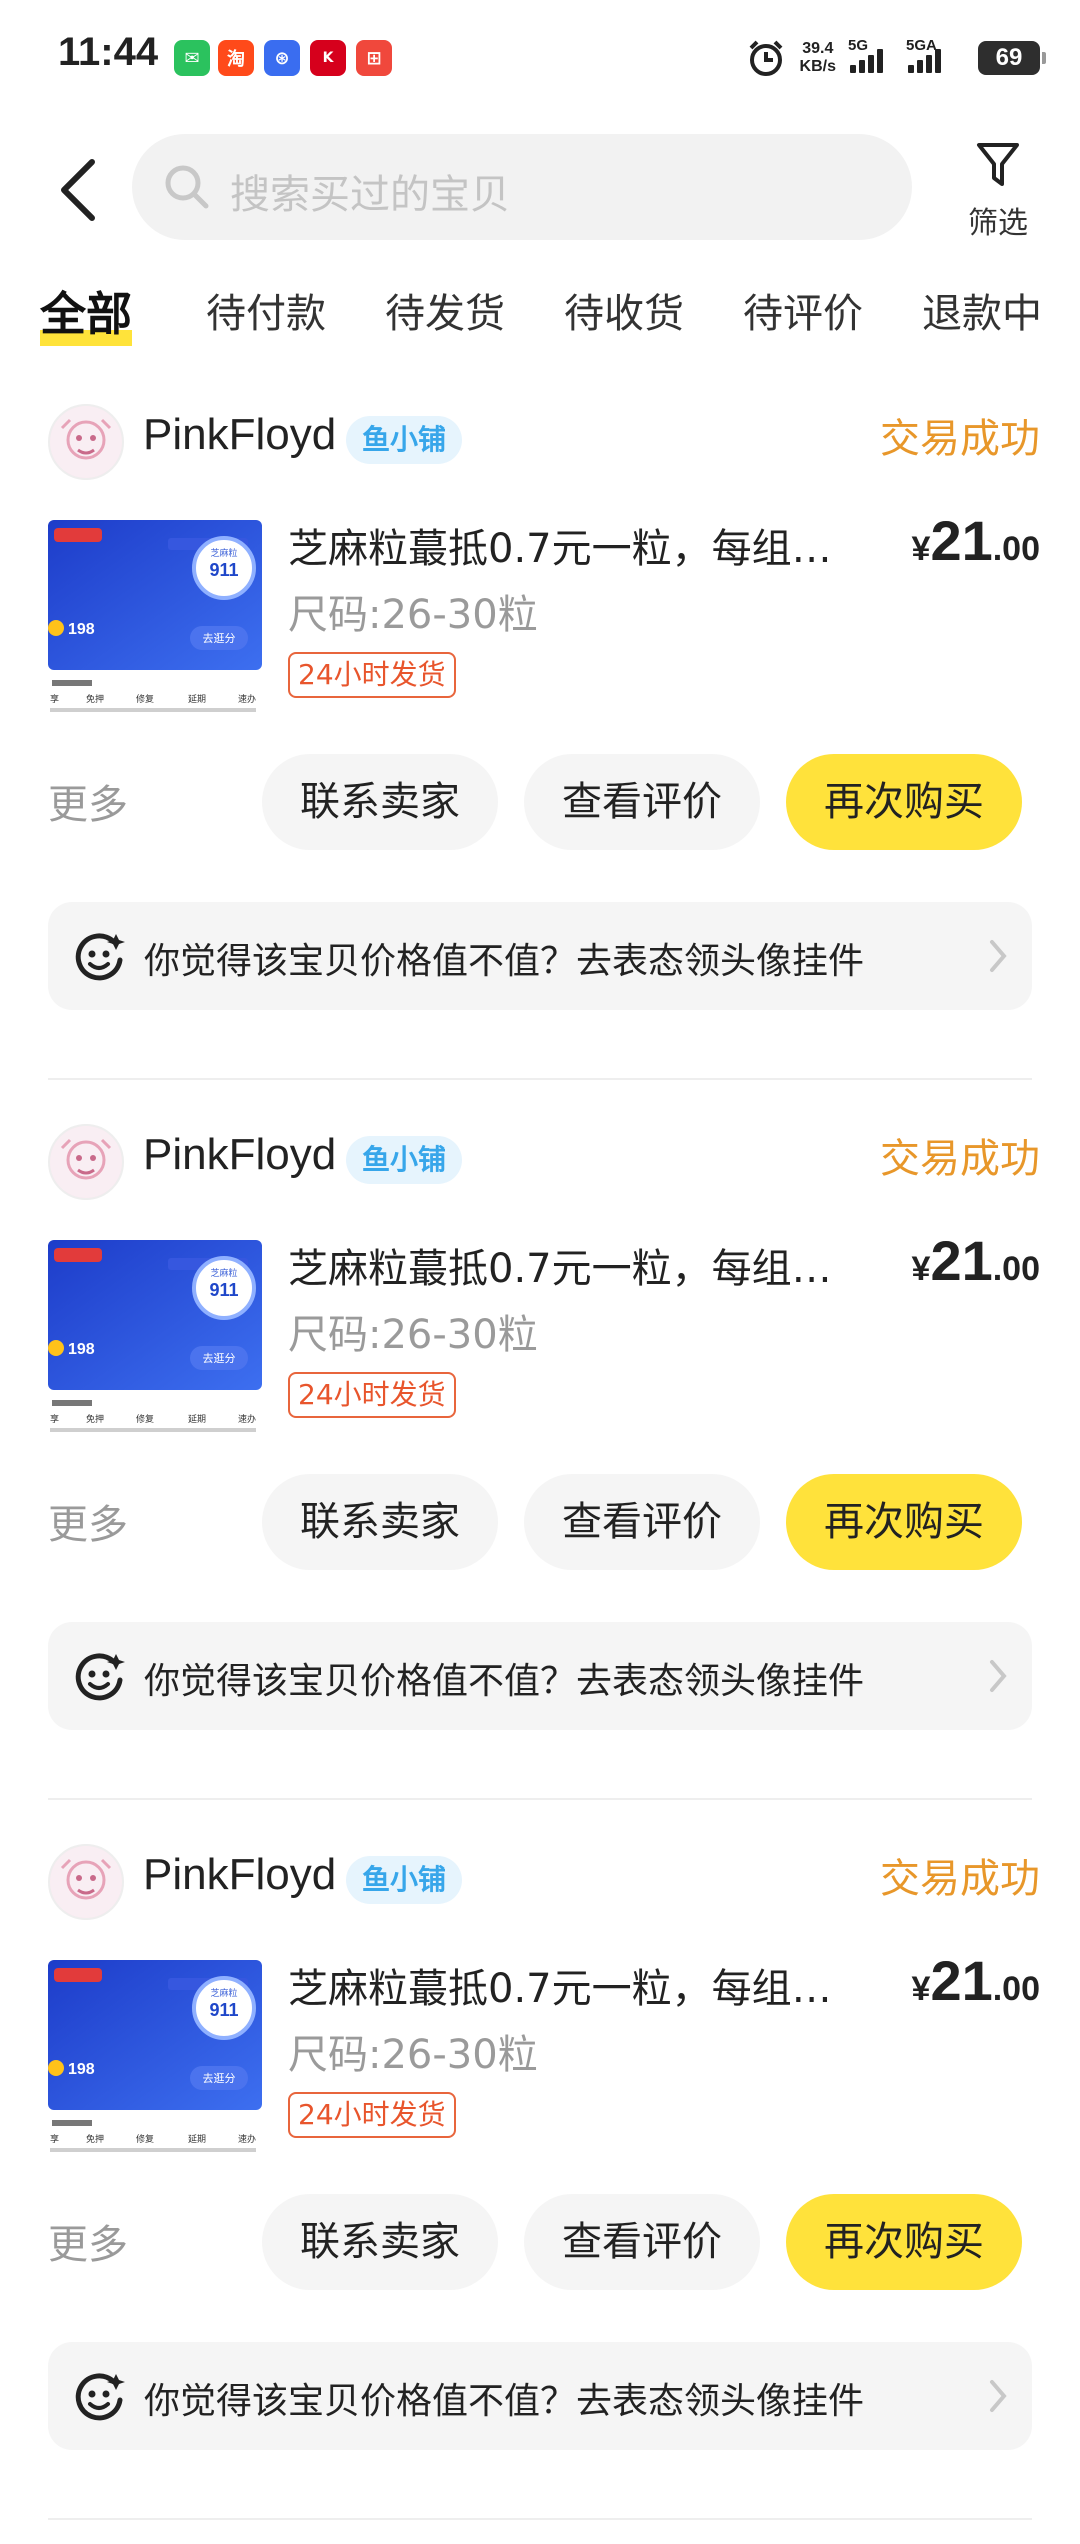 This screenshot has height=2544, width=1080. I want to click on wechat-icon: ✉, so click(192, 58).